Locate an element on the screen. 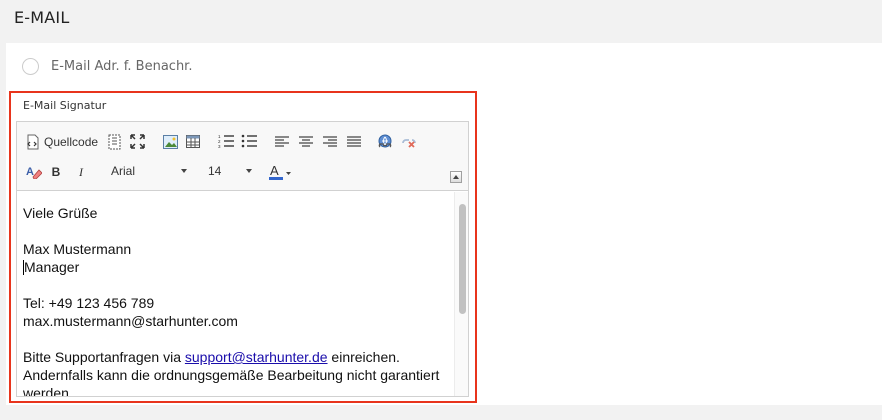  editor-scrollbar is located at coordinates (461, 294).